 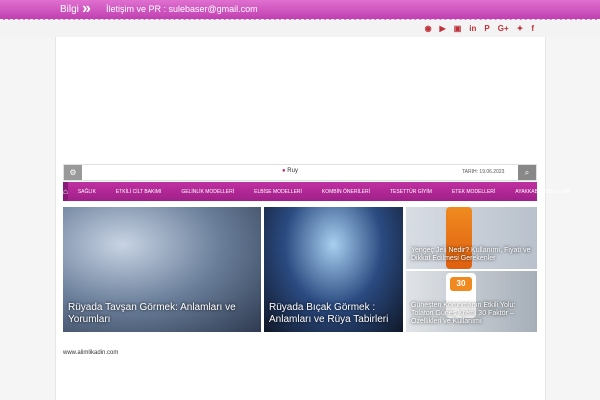 What do you see at coordinates (472, 28) in the screenshot?
I see `linkedin-icon: in` at bounding box center [472, 28].